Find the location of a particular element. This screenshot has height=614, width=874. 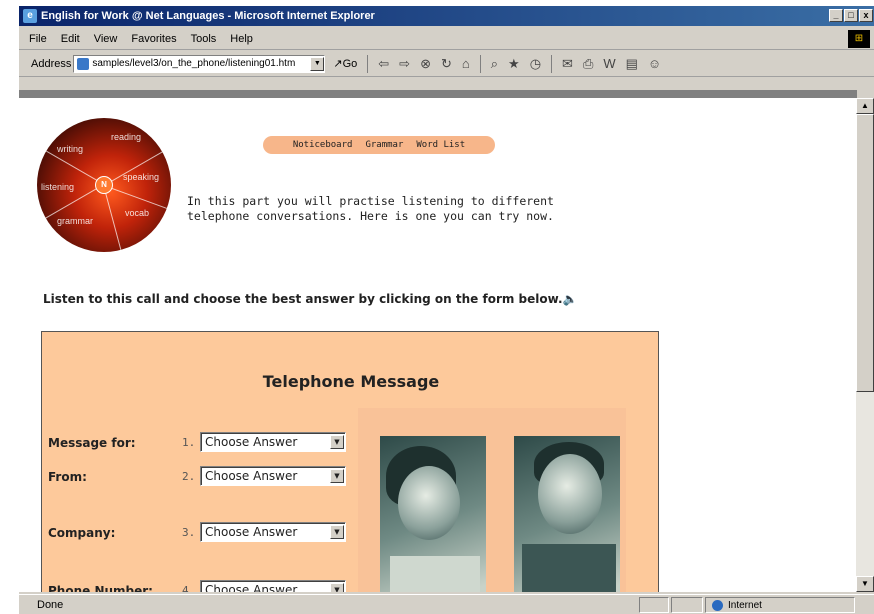

speaker-icon: 🔈 is located at coordinates (570, 299).